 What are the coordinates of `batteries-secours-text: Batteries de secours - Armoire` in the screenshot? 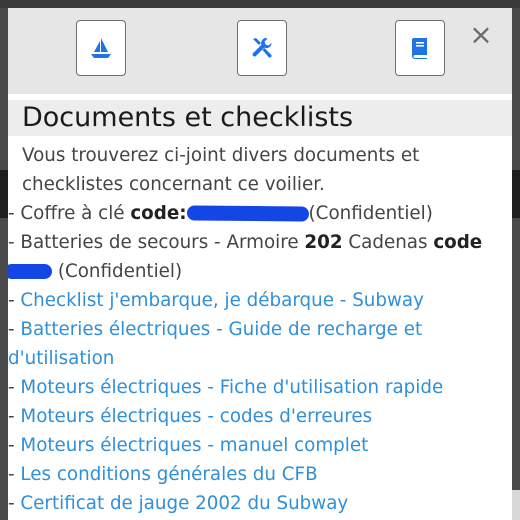 It's located at (159, 242).